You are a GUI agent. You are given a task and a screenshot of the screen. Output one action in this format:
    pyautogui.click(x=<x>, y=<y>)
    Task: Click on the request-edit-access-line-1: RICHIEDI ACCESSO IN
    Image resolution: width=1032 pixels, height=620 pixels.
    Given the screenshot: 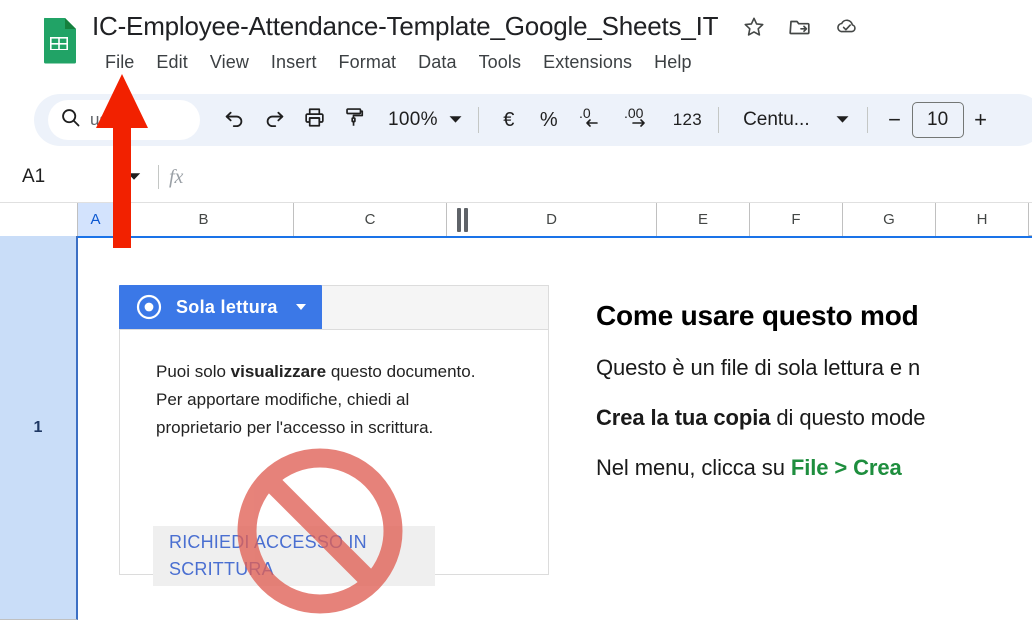 What is the action you would take?
    pyautogui.click(x=268, y=542)
    